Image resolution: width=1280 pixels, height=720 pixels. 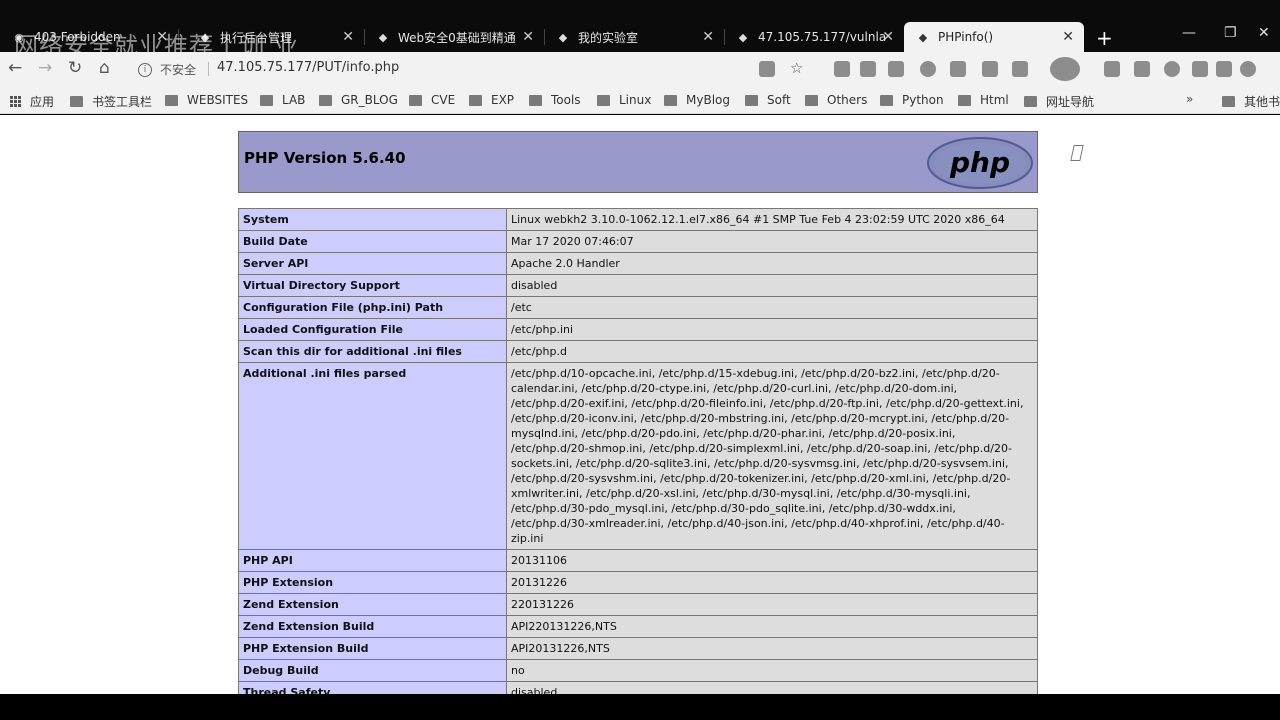 I want to click on shield-icon: ◆, so click(x=743, y=37).